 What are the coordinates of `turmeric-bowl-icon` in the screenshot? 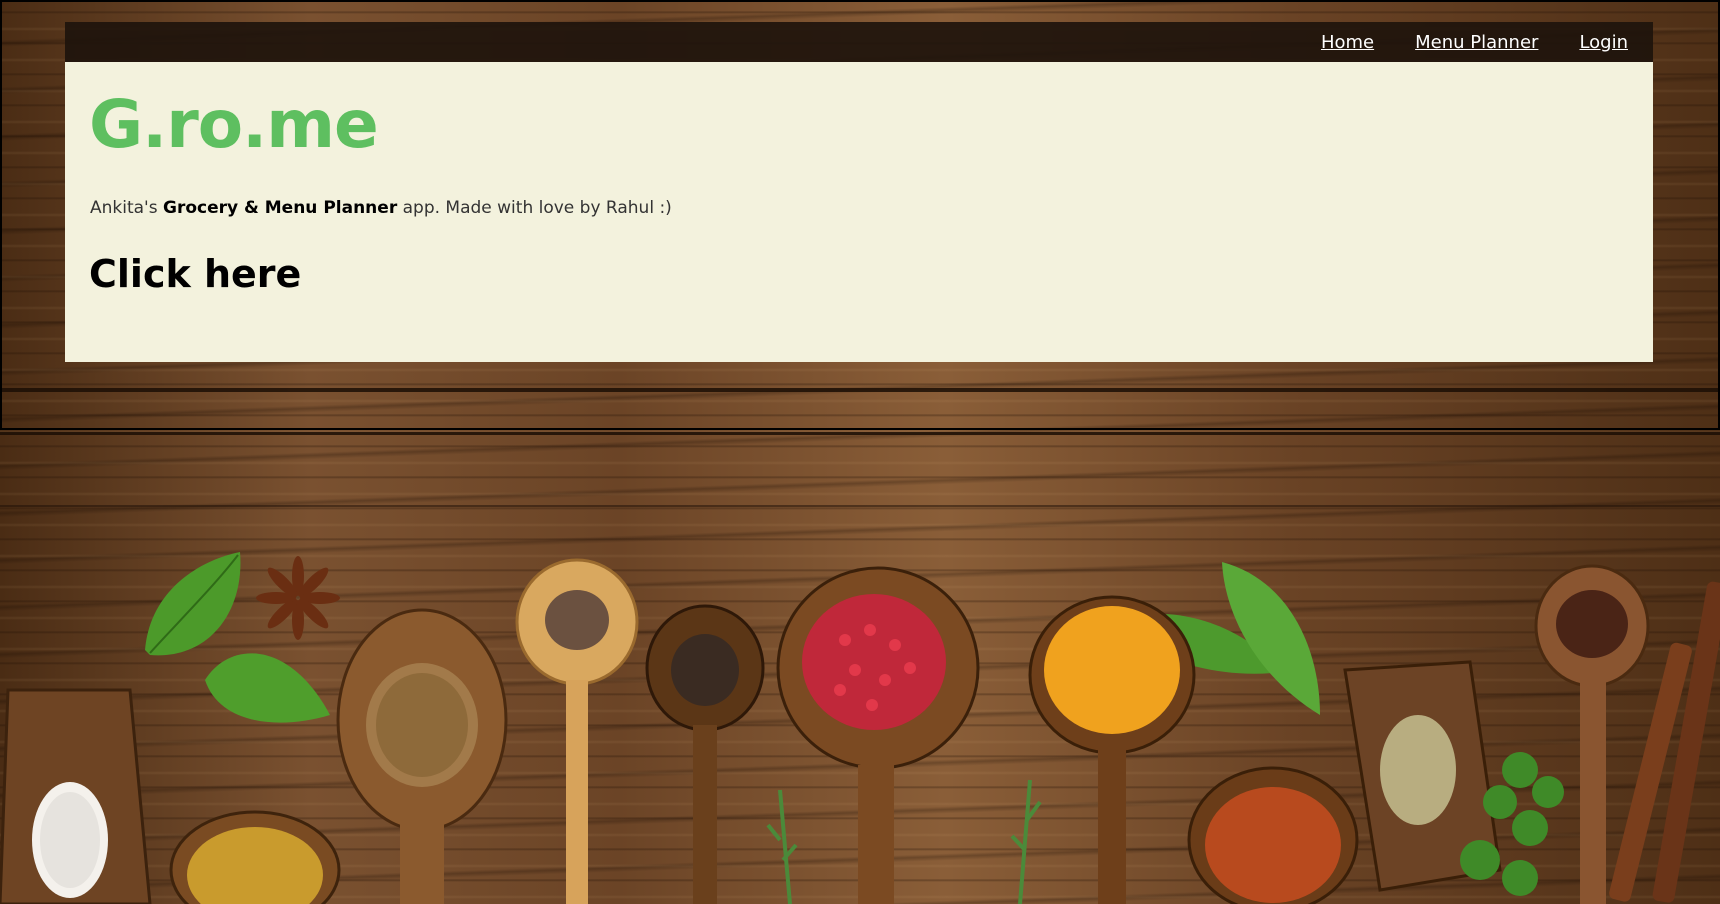 It's located at (1112, 749).